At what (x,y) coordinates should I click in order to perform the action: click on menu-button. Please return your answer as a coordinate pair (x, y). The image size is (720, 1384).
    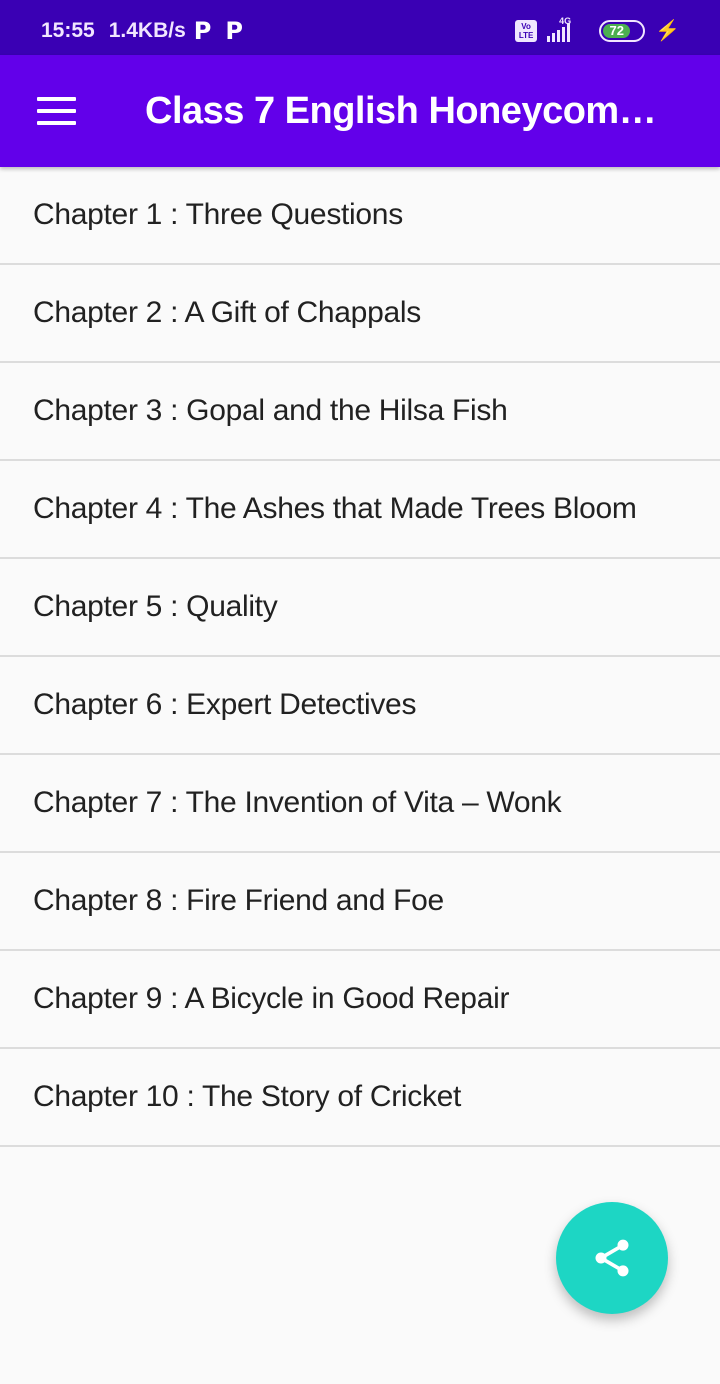
    Looking at the image, I should click on (56, 111).